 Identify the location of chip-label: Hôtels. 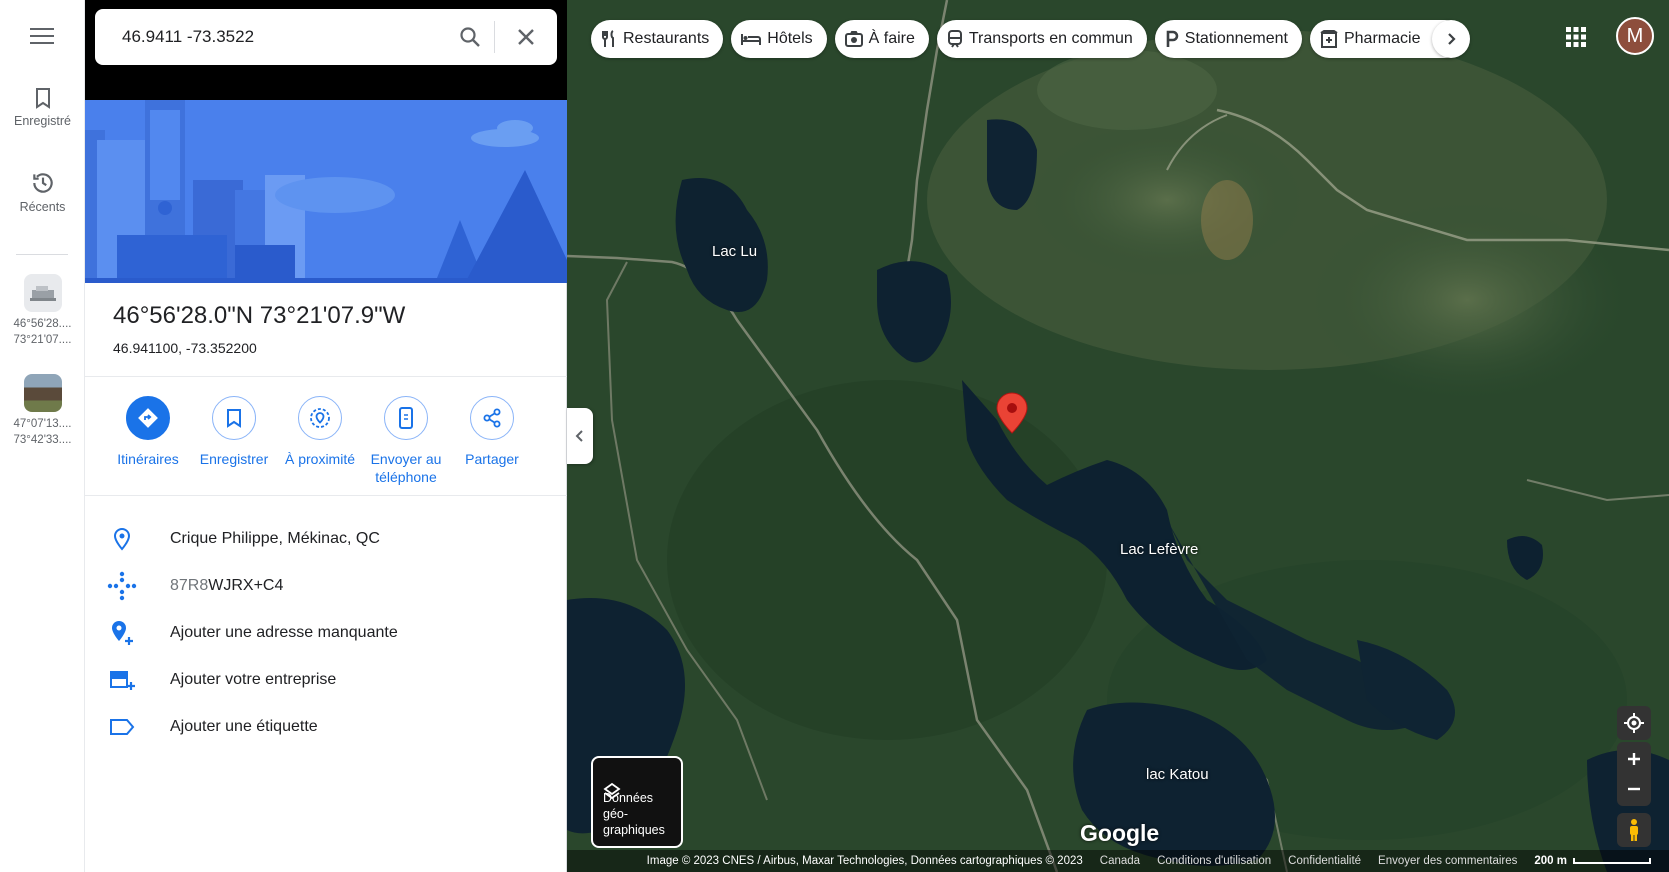
(790, 38).